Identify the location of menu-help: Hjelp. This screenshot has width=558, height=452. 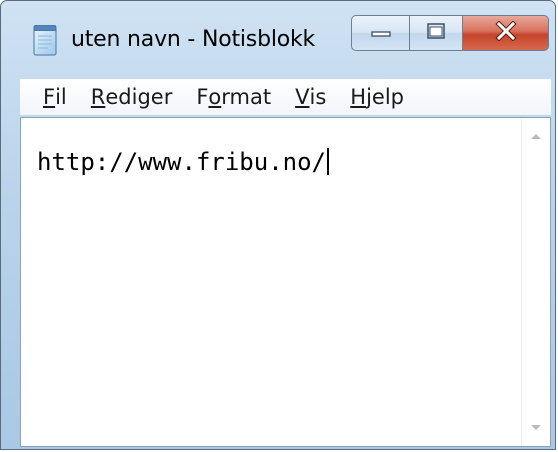
(377, 97).